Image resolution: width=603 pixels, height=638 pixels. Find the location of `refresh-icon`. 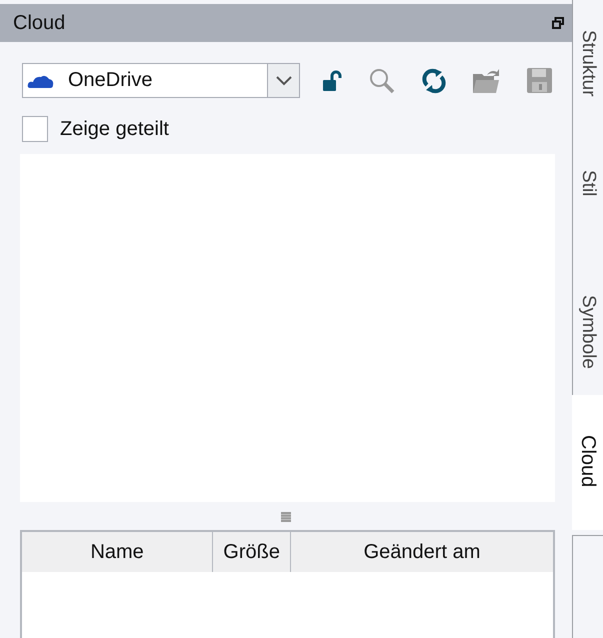

refresh-icon is located at coordinates (434, 81).